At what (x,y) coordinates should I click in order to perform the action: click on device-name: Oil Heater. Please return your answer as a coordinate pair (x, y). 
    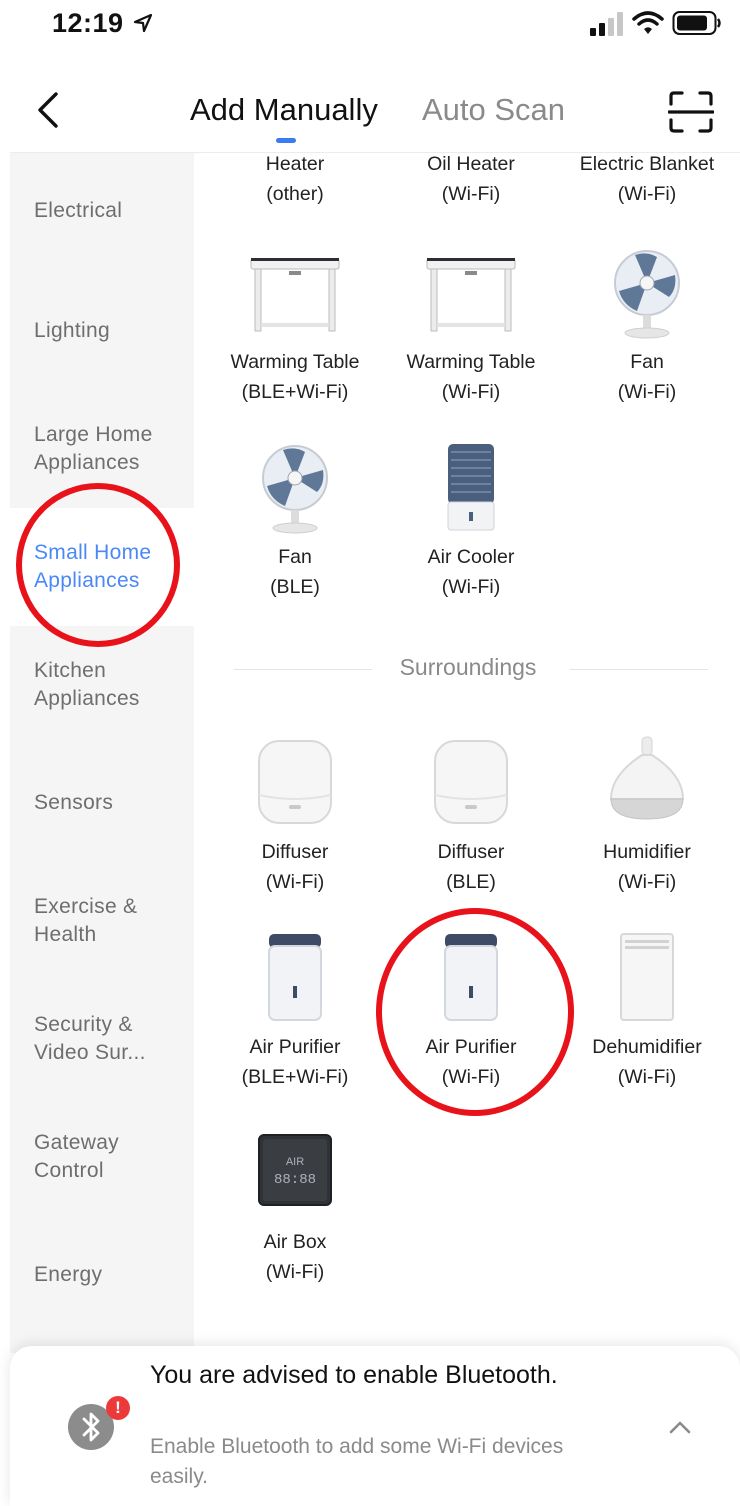
    Looking at the image, I should click on (471, 164).